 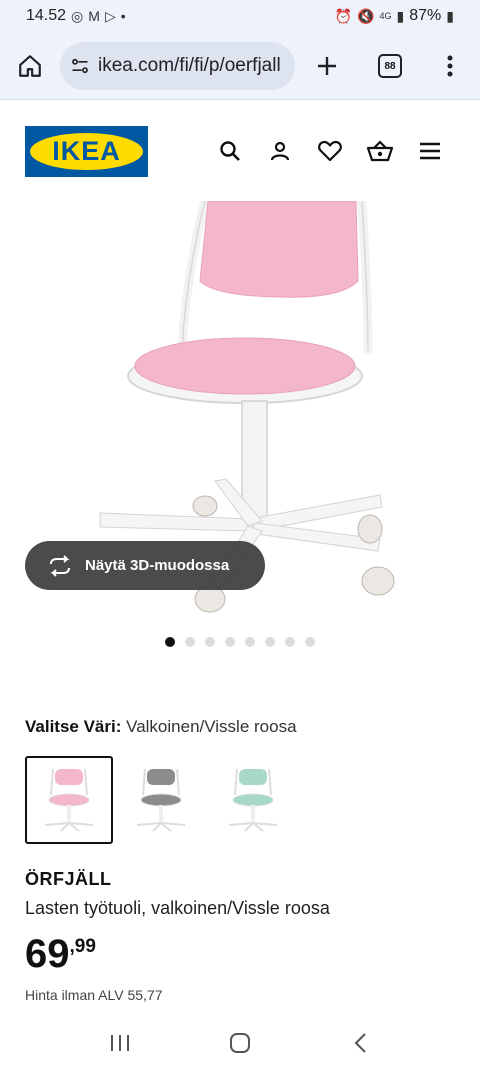 I want to click on heart-icon, so click(x=330, y=151).